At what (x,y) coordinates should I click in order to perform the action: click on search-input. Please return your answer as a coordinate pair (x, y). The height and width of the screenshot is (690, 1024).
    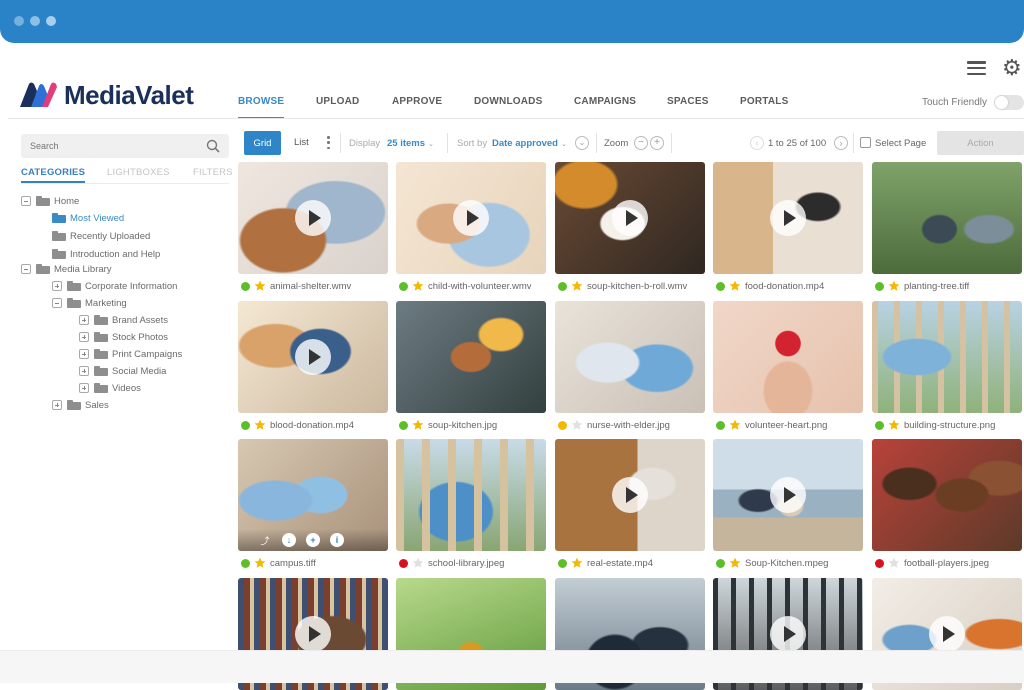
    Looking at the image, I should click on (106, 146).